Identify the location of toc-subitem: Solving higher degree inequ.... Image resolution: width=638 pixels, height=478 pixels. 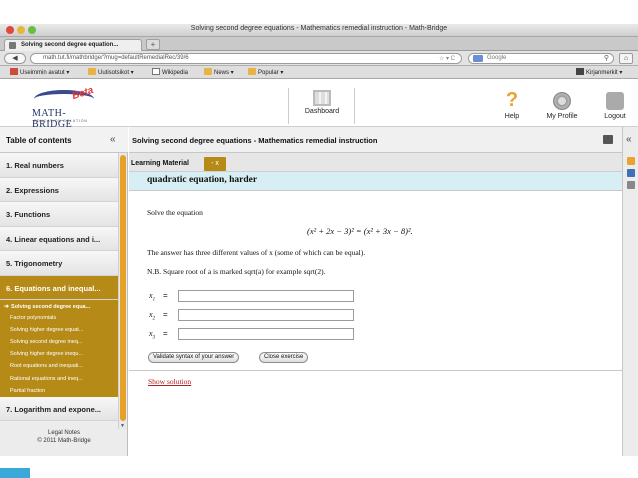
(59, 354).